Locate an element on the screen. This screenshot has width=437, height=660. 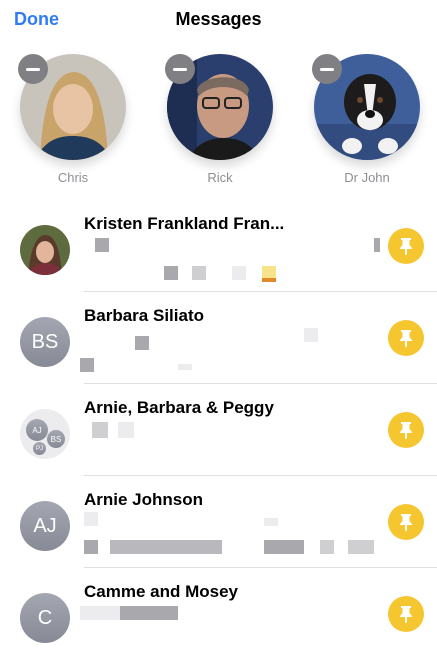
page-title: Messages is located at coordinates (218, 19).